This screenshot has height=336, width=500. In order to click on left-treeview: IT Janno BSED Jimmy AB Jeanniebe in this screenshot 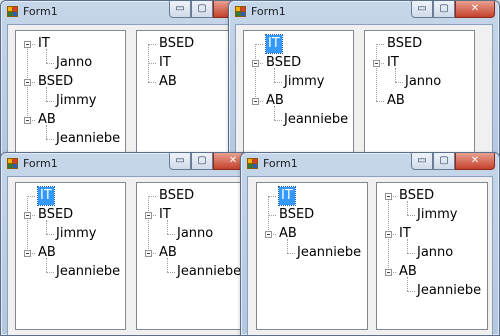, I will do `click(70, 100)`.